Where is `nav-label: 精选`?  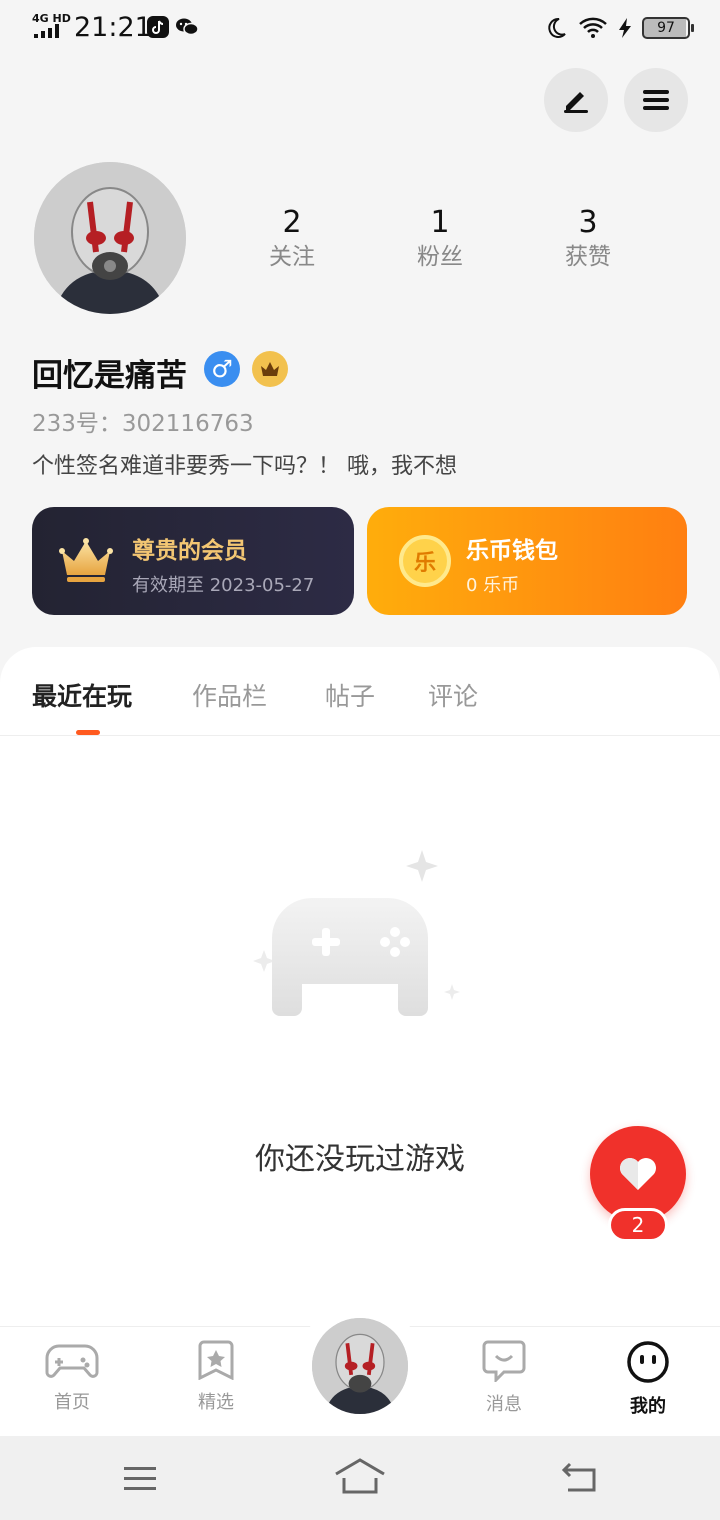
nav-label: 精选 is located at coordinates (216, 1402).